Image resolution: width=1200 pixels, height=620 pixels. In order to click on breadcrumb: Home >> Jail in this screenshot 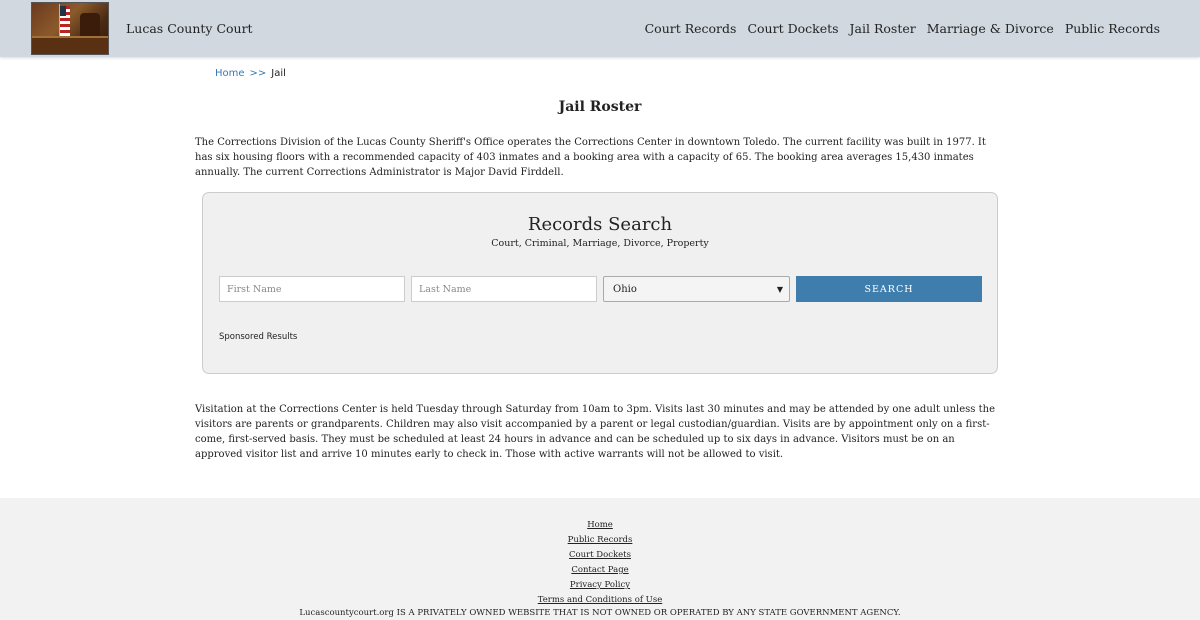, I will do `click(250, 73)`.